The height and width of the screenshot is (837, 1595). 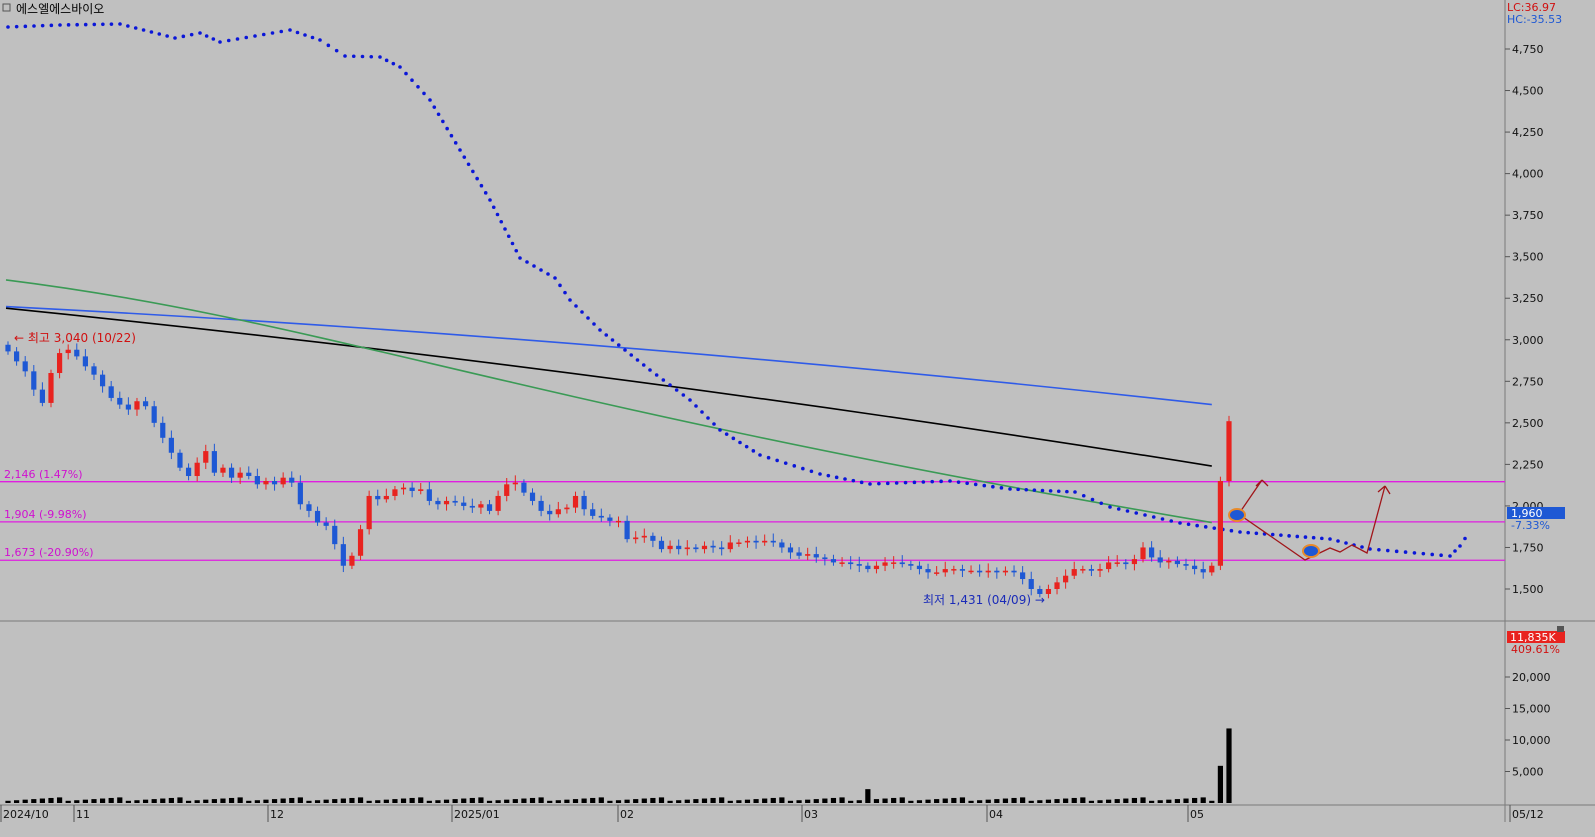 What do you see at coordinates (1528, 772) in the screenshot?
I see `volume-tick-label: 5,000` at bounding box center [1528, 772].